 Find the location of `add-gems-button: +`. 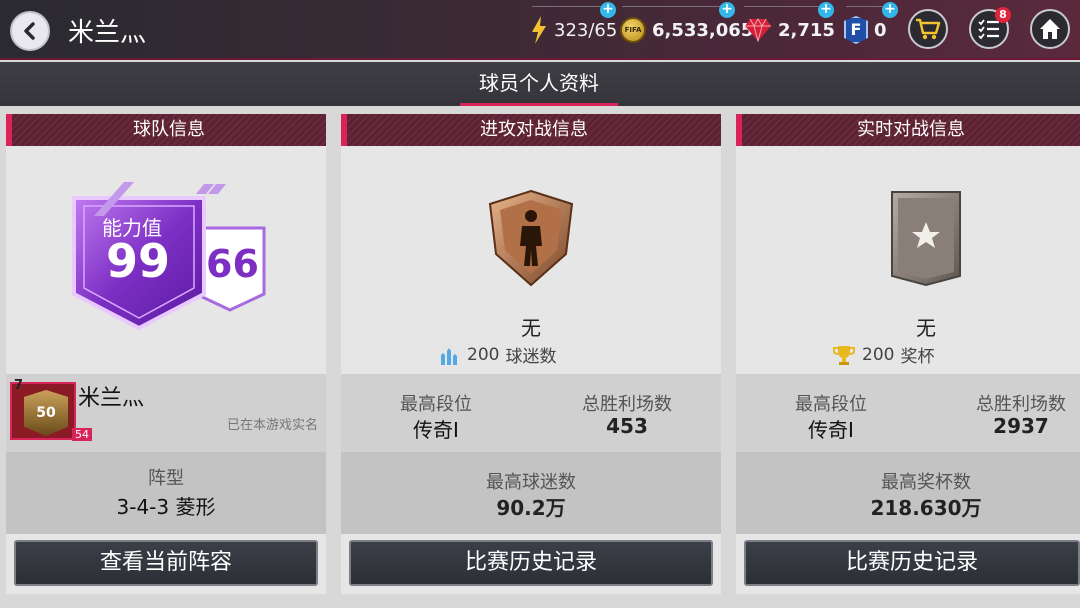

add-gems-button: + is located at coordinates (826, 10).